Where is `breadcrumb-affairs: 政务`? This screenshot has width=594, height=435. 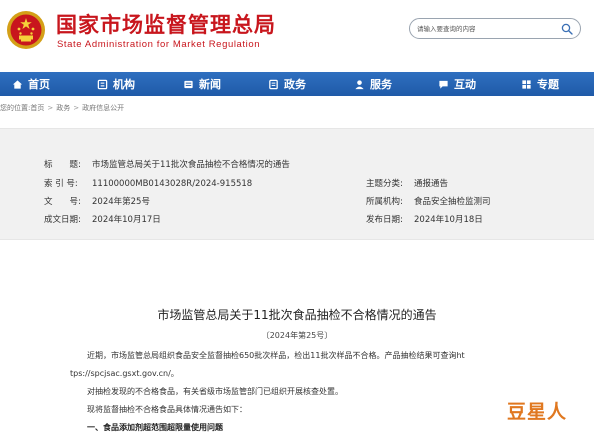 breadcrumb-affairs: 政务 is located at coordinates (63, 108).